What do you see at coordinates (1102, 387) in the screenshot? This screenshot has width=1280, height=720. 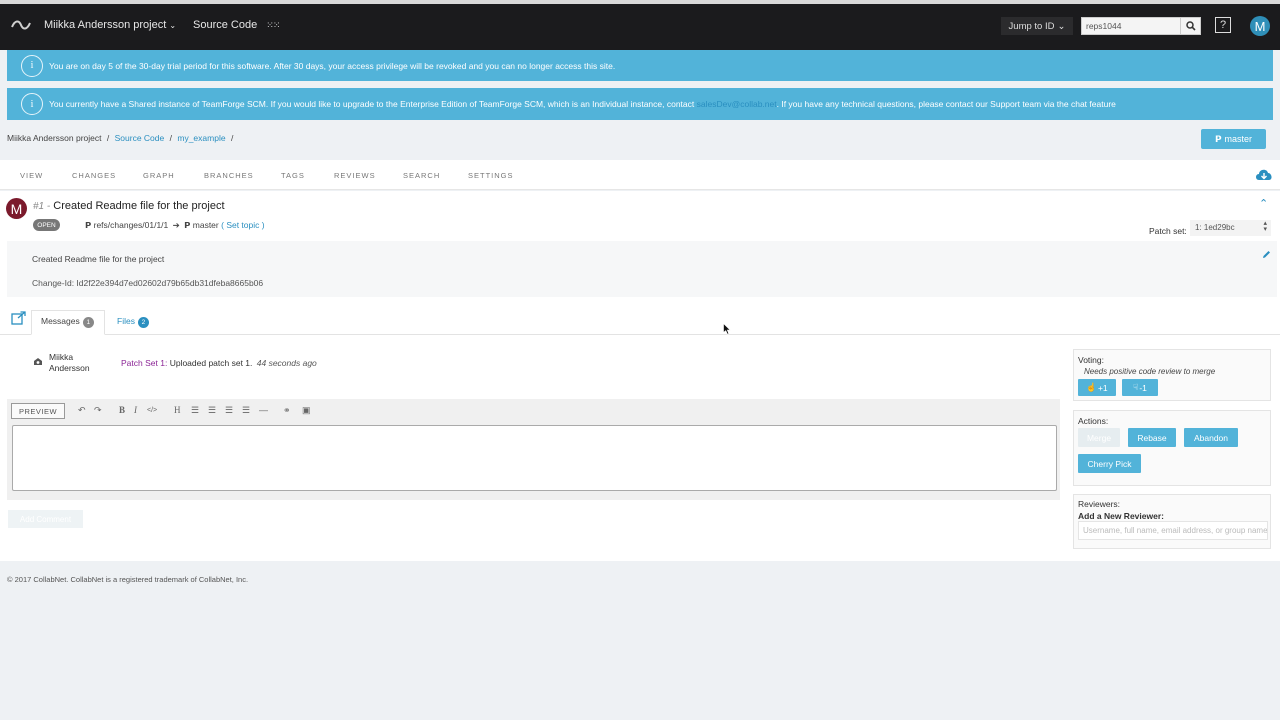 I see `vote-plus-label: +1` at bounding box center [1102, 387].